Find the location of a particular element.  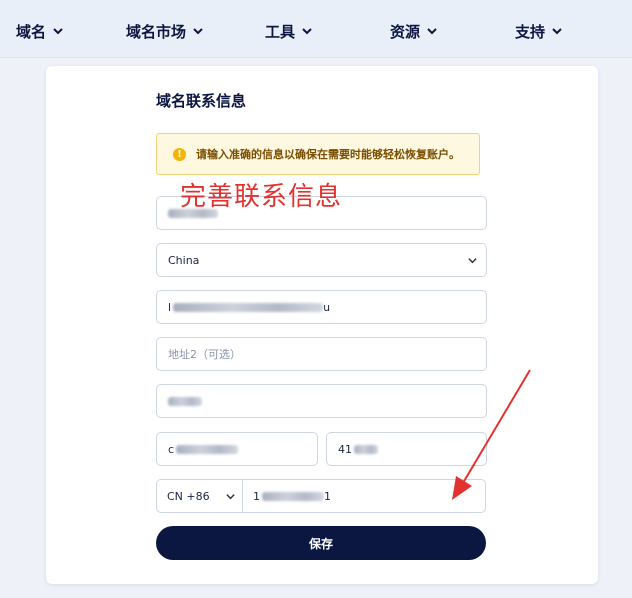

nav-item-domain-market: 域名市场 is located at coordinates (165, 31).